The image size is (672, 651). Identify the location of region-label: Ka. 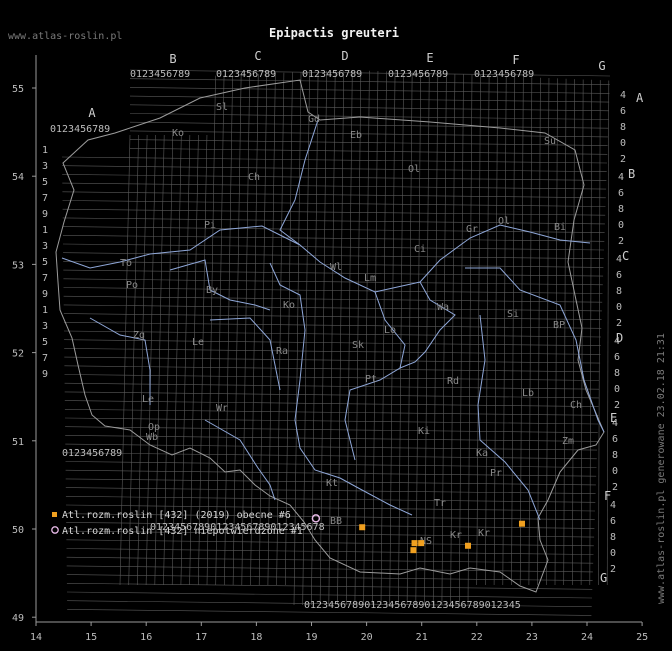
(482, 453).